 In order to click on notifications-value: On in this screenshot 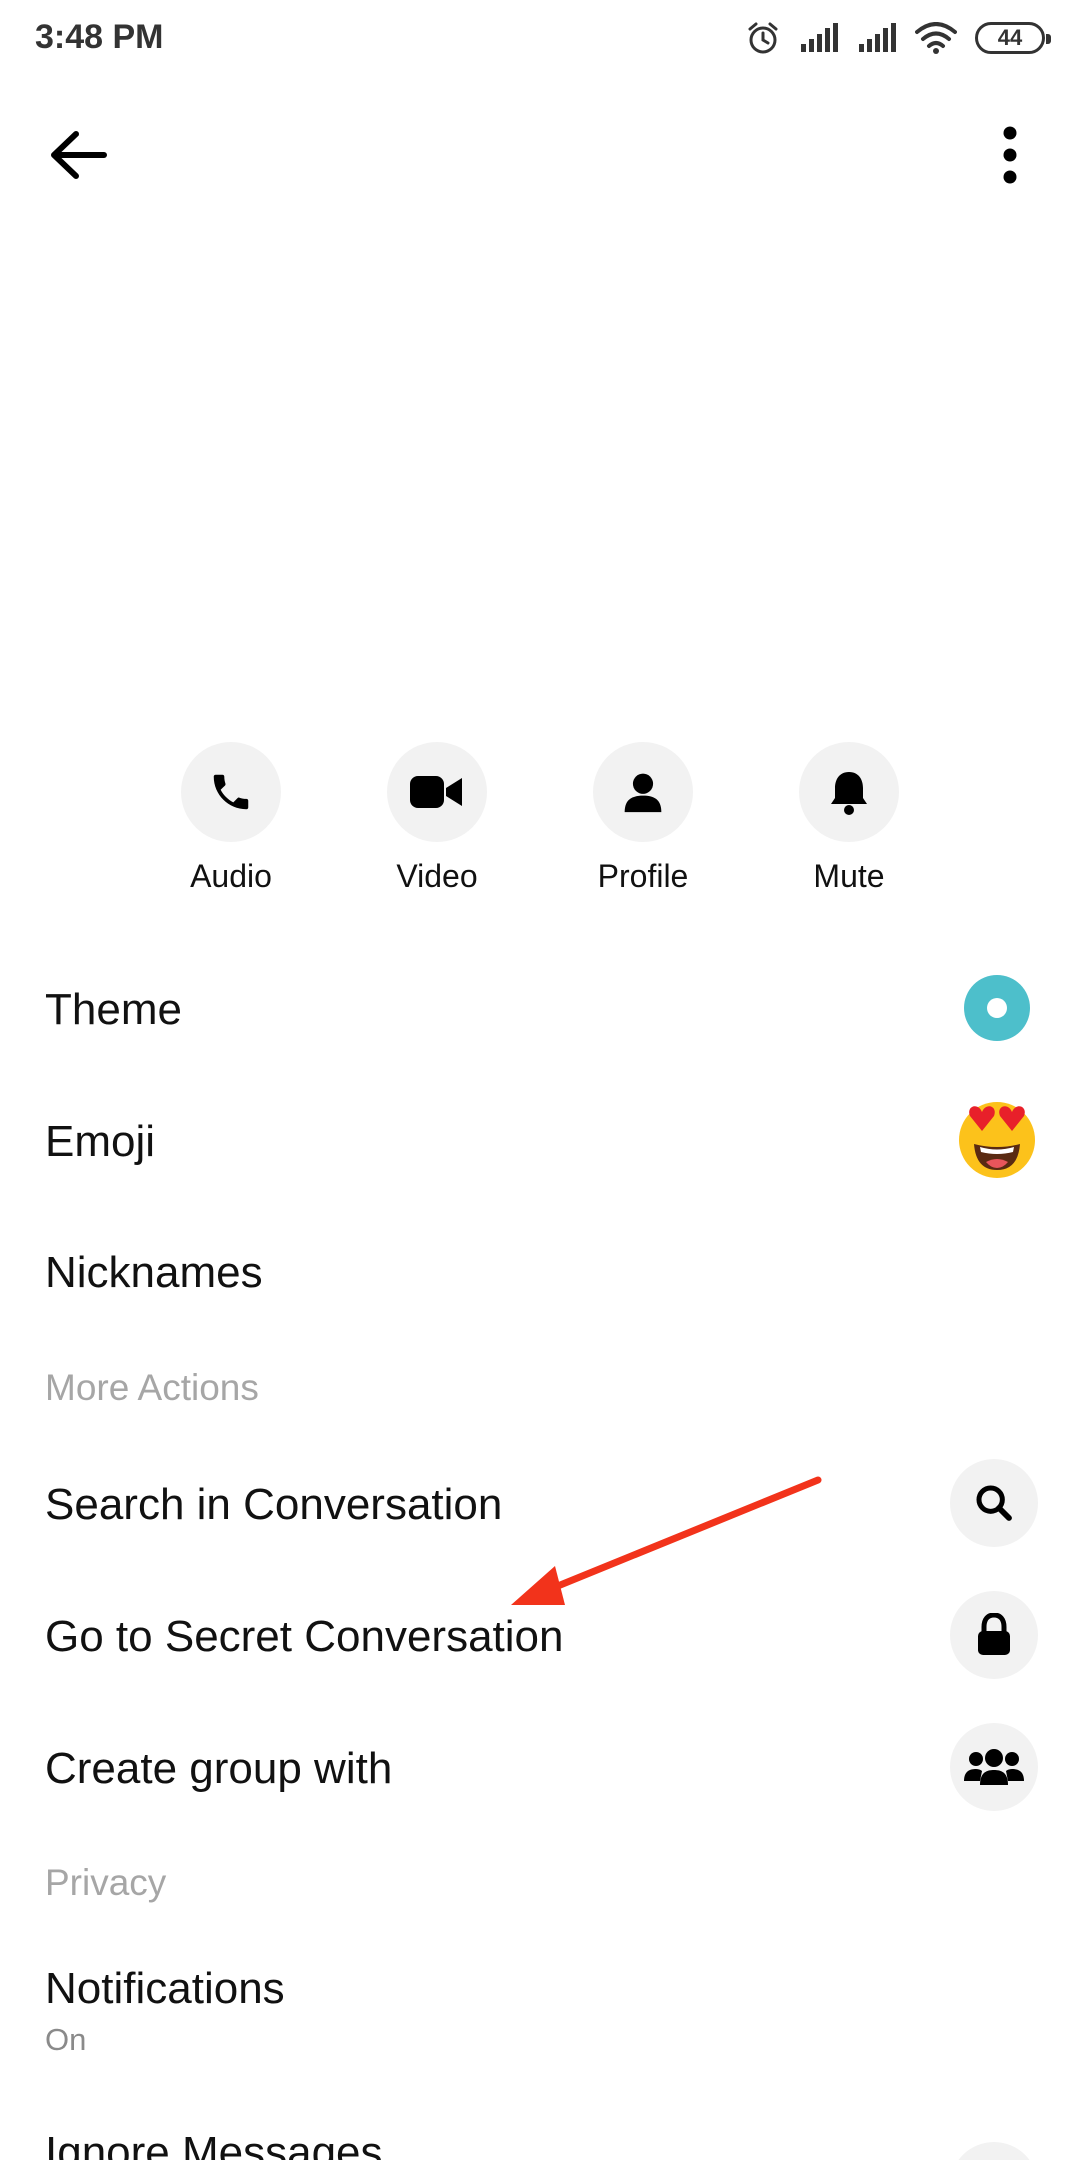, I will do `click(66, 2039)`.